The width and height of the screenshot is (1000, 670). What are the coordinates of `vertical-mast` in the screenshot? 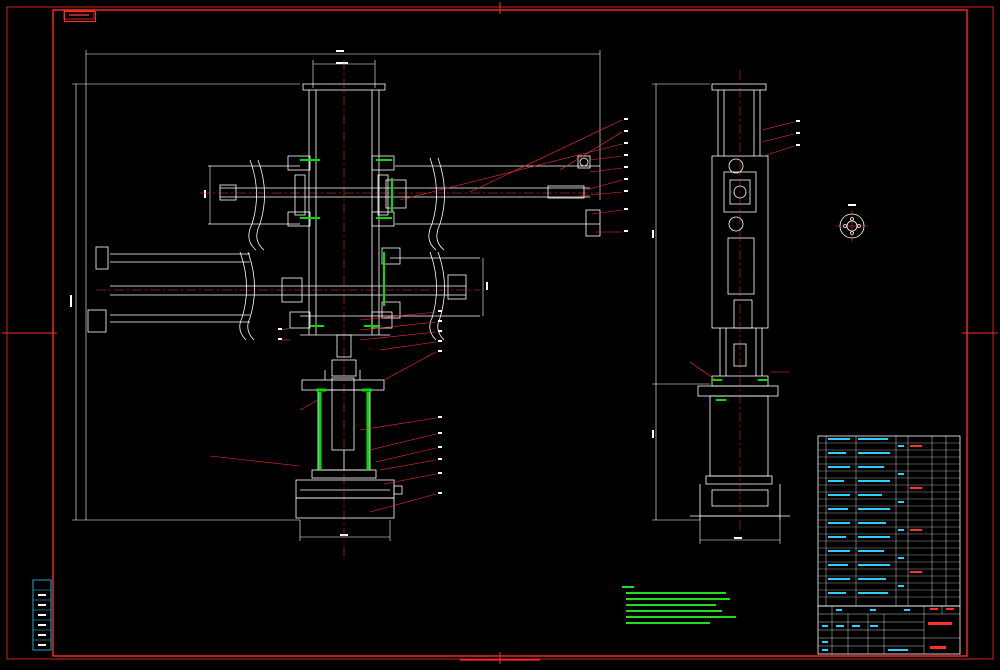 It's located at (345, 310).